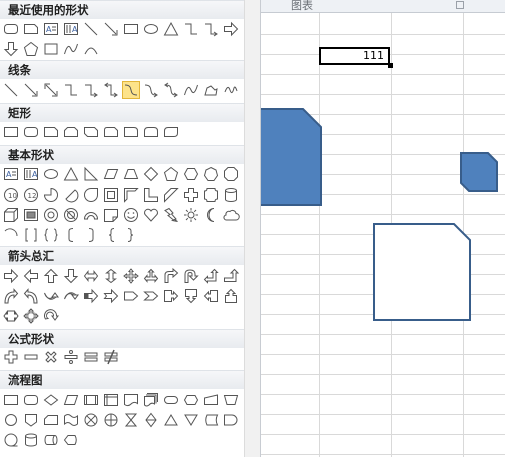 The height and width of the screenshot is (457, 505). I want to click on snip-single-corner-icon, so click(51, 132).